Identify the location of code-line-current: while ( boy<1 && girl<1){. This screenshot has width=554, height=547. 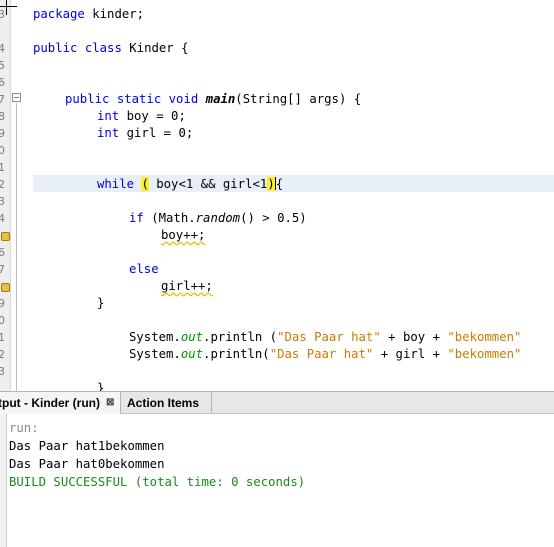
(190, 184).